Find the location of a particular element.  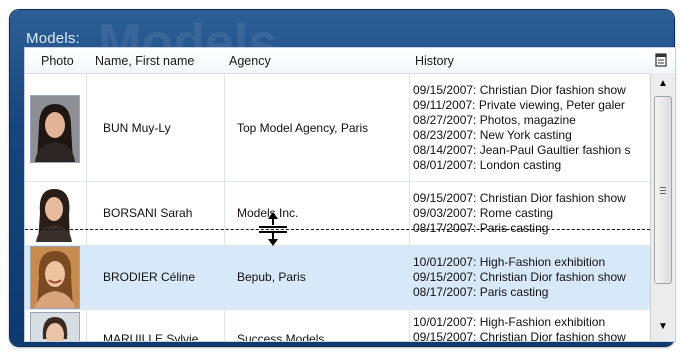

history-entry: 08/23/2007: New York casting is located at coordinates (492, 135).